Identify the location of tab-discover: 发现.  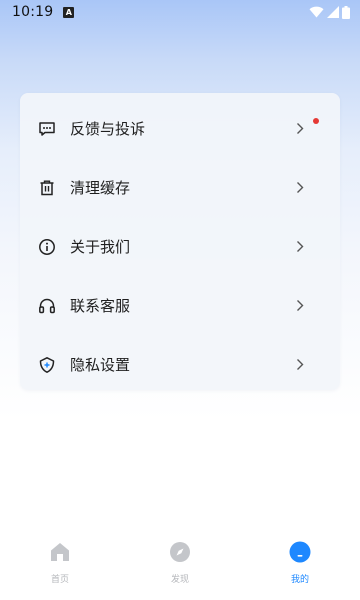
(180, 567).